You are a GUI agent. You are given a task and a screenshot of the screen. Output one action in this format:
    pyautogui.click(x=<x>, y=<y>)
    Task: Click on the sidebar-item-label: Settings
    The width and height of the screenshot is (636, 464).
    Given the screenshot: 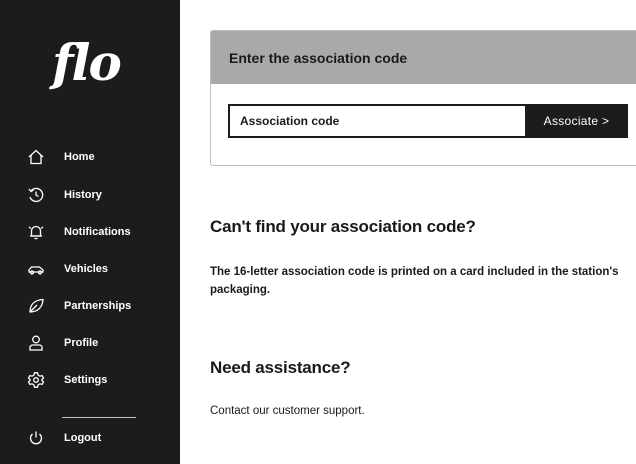 What is the action you would take?
    pyautogui.click(x=86, y=380)
    